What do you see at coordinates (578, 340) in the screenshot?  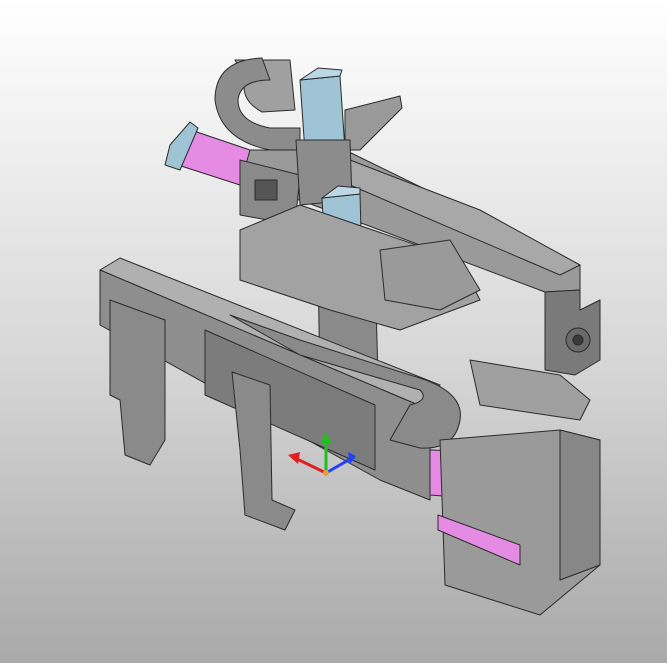 I see `end-motor-hole` at bounding box center [578, 340].